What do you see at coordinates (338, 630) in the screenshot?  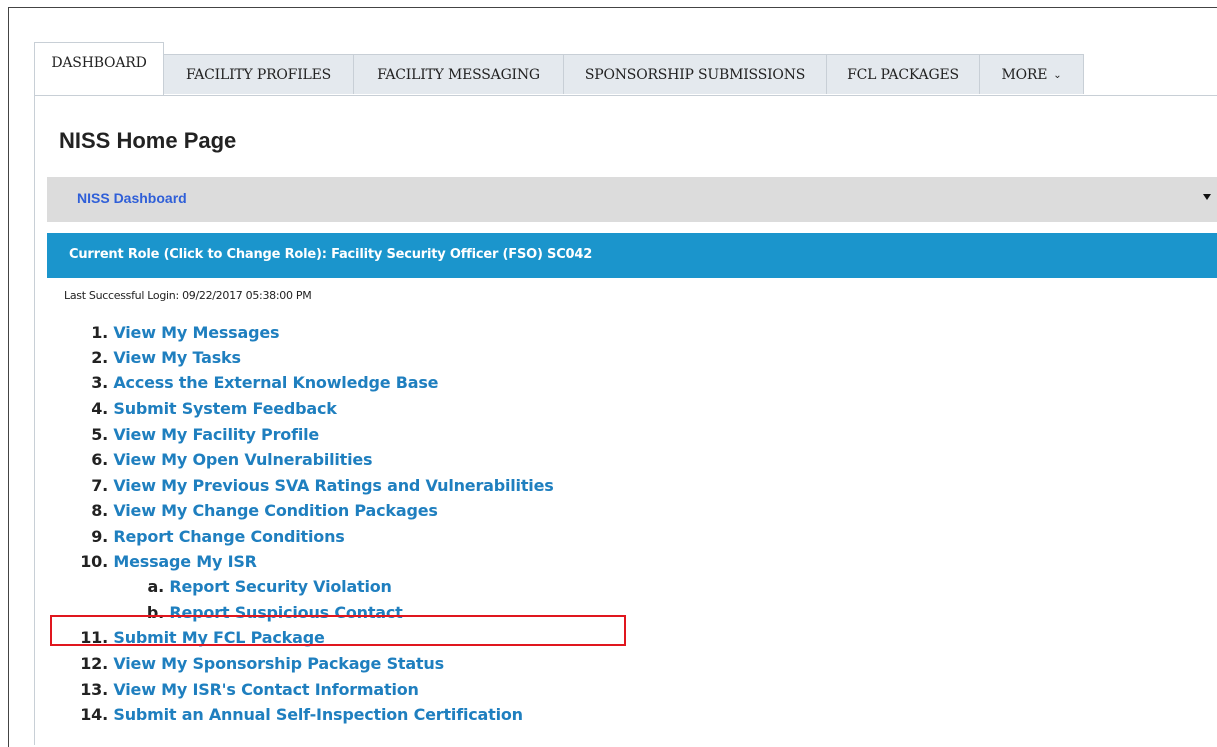 I see `highlight-box` at bounding box center [338, 630].